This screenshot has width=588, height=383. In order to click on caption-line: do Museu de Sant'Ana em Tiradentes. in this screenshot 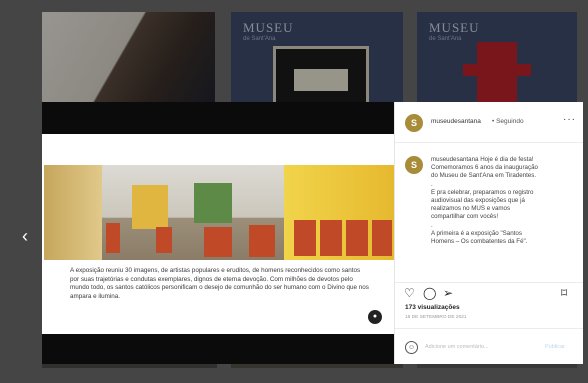, I will do `click(484, 176)`.